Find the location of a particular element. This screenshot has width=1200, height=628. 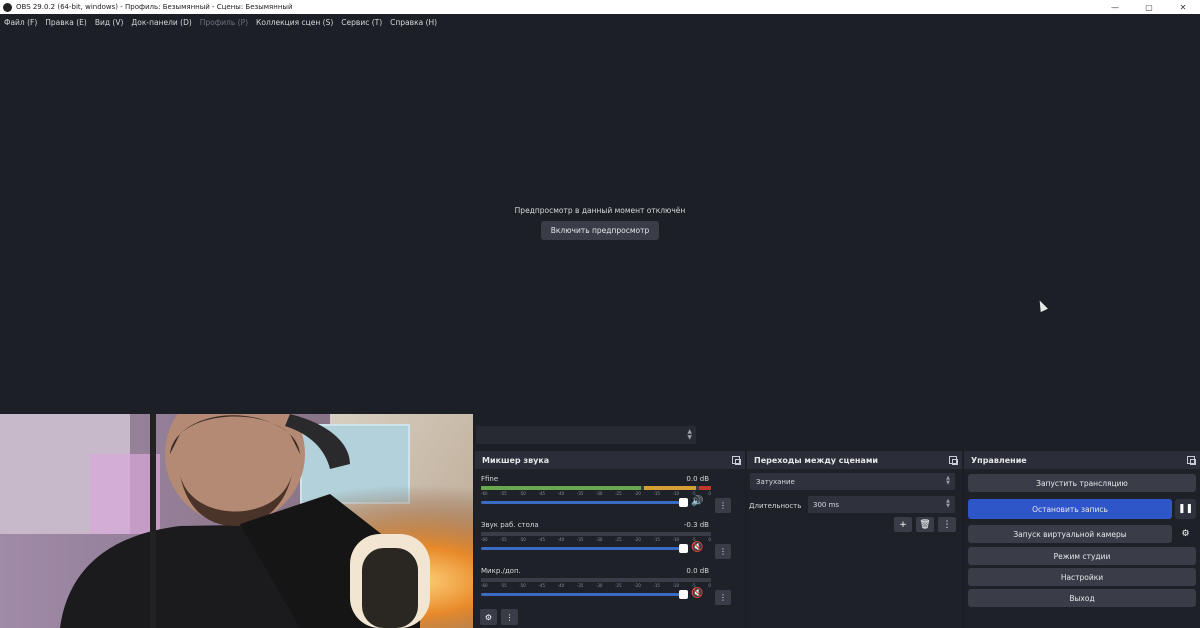

enable-preview-button: Включить предпросмотр is located at coordinates (600, 230).